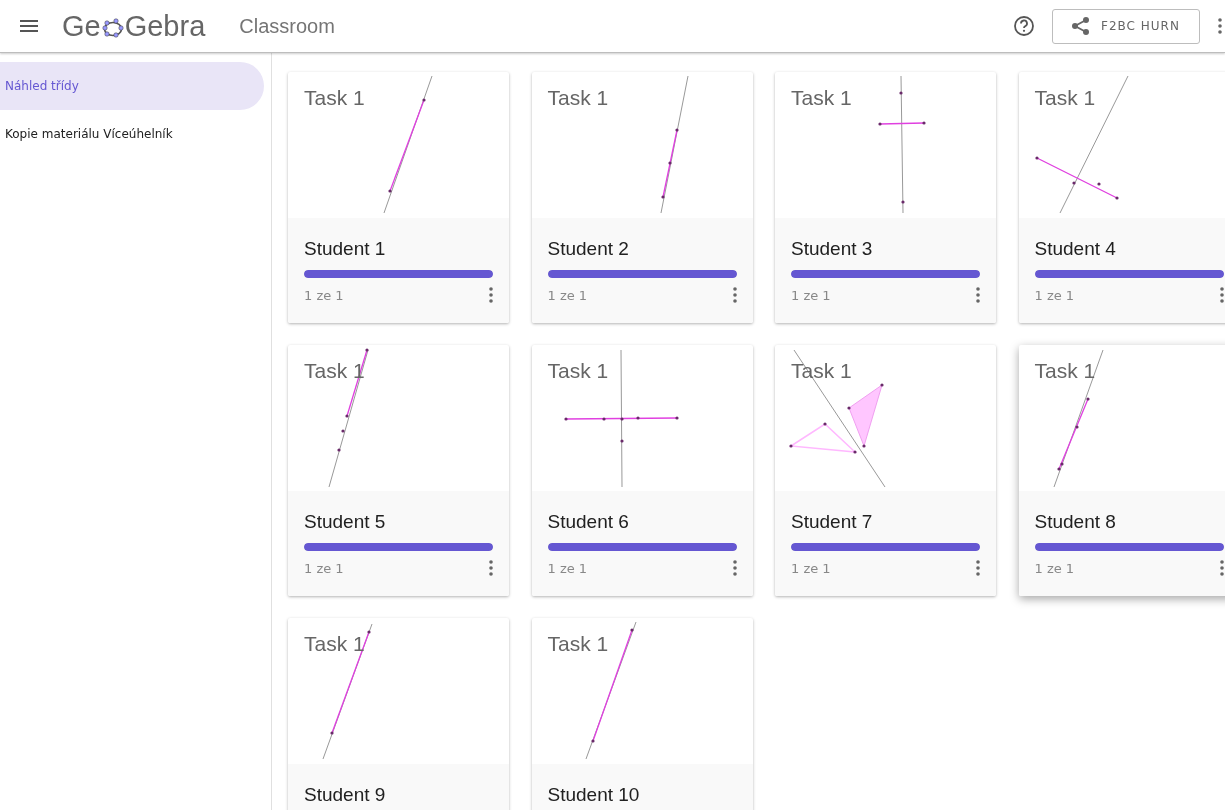  Describe the element at coordinates (885, 470) in the screenshot. I see `student-card: Task 1 Student 7 1 ze 1` at that location.